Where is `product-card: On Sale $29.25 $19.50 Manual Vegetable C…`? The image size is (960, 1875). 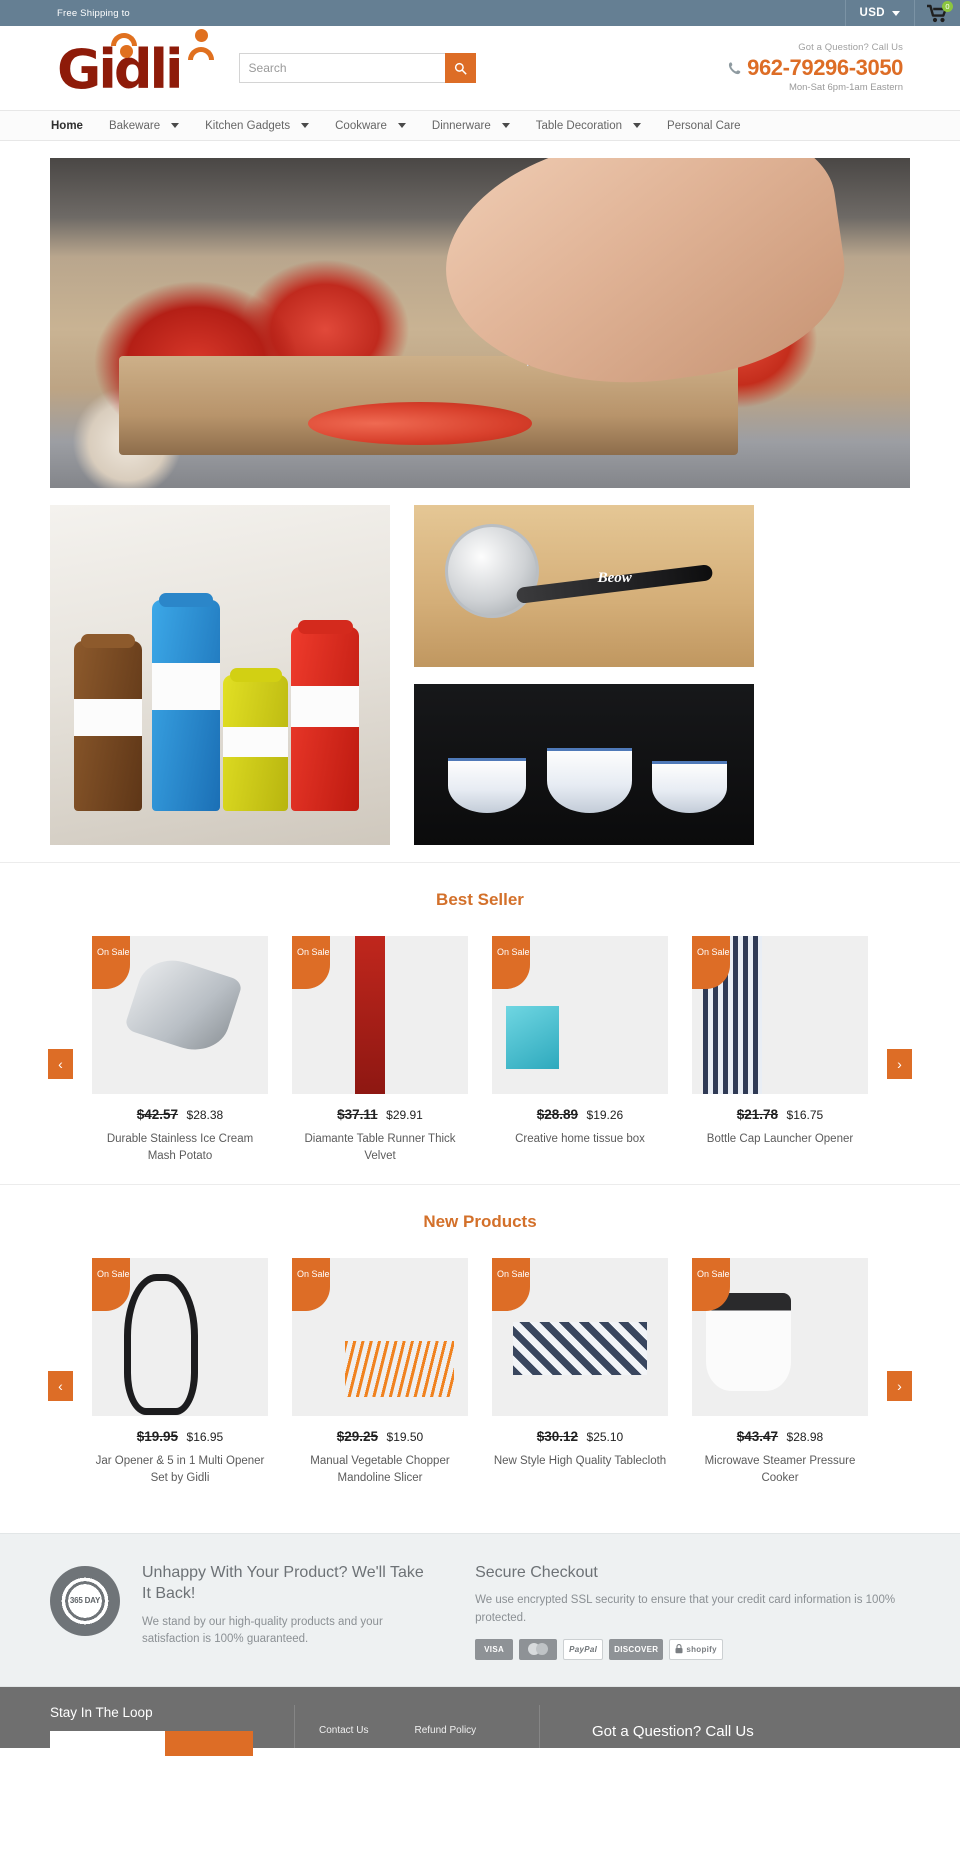
product-card: On Sale $29.25 $19.50 Manual Vegetable C… is located at coordinates (380, 1372).